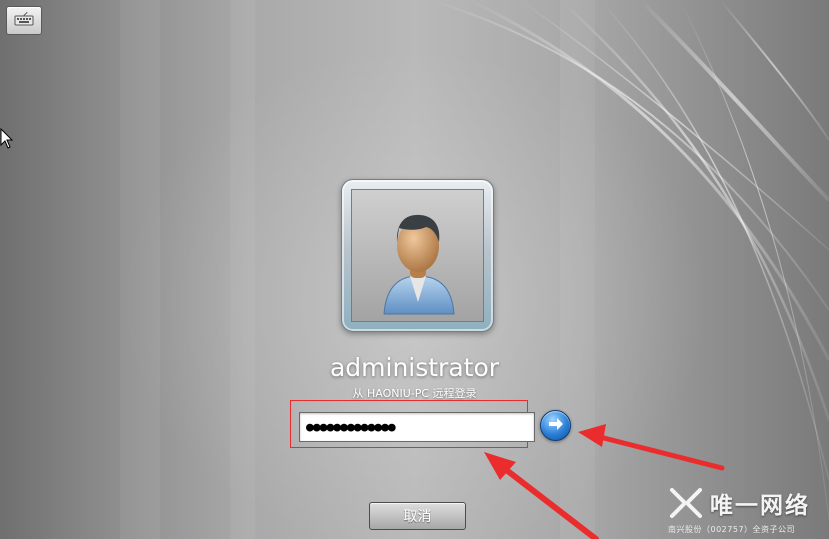  I want to click on on-screen-keyboard-icon, so click(24, 20).